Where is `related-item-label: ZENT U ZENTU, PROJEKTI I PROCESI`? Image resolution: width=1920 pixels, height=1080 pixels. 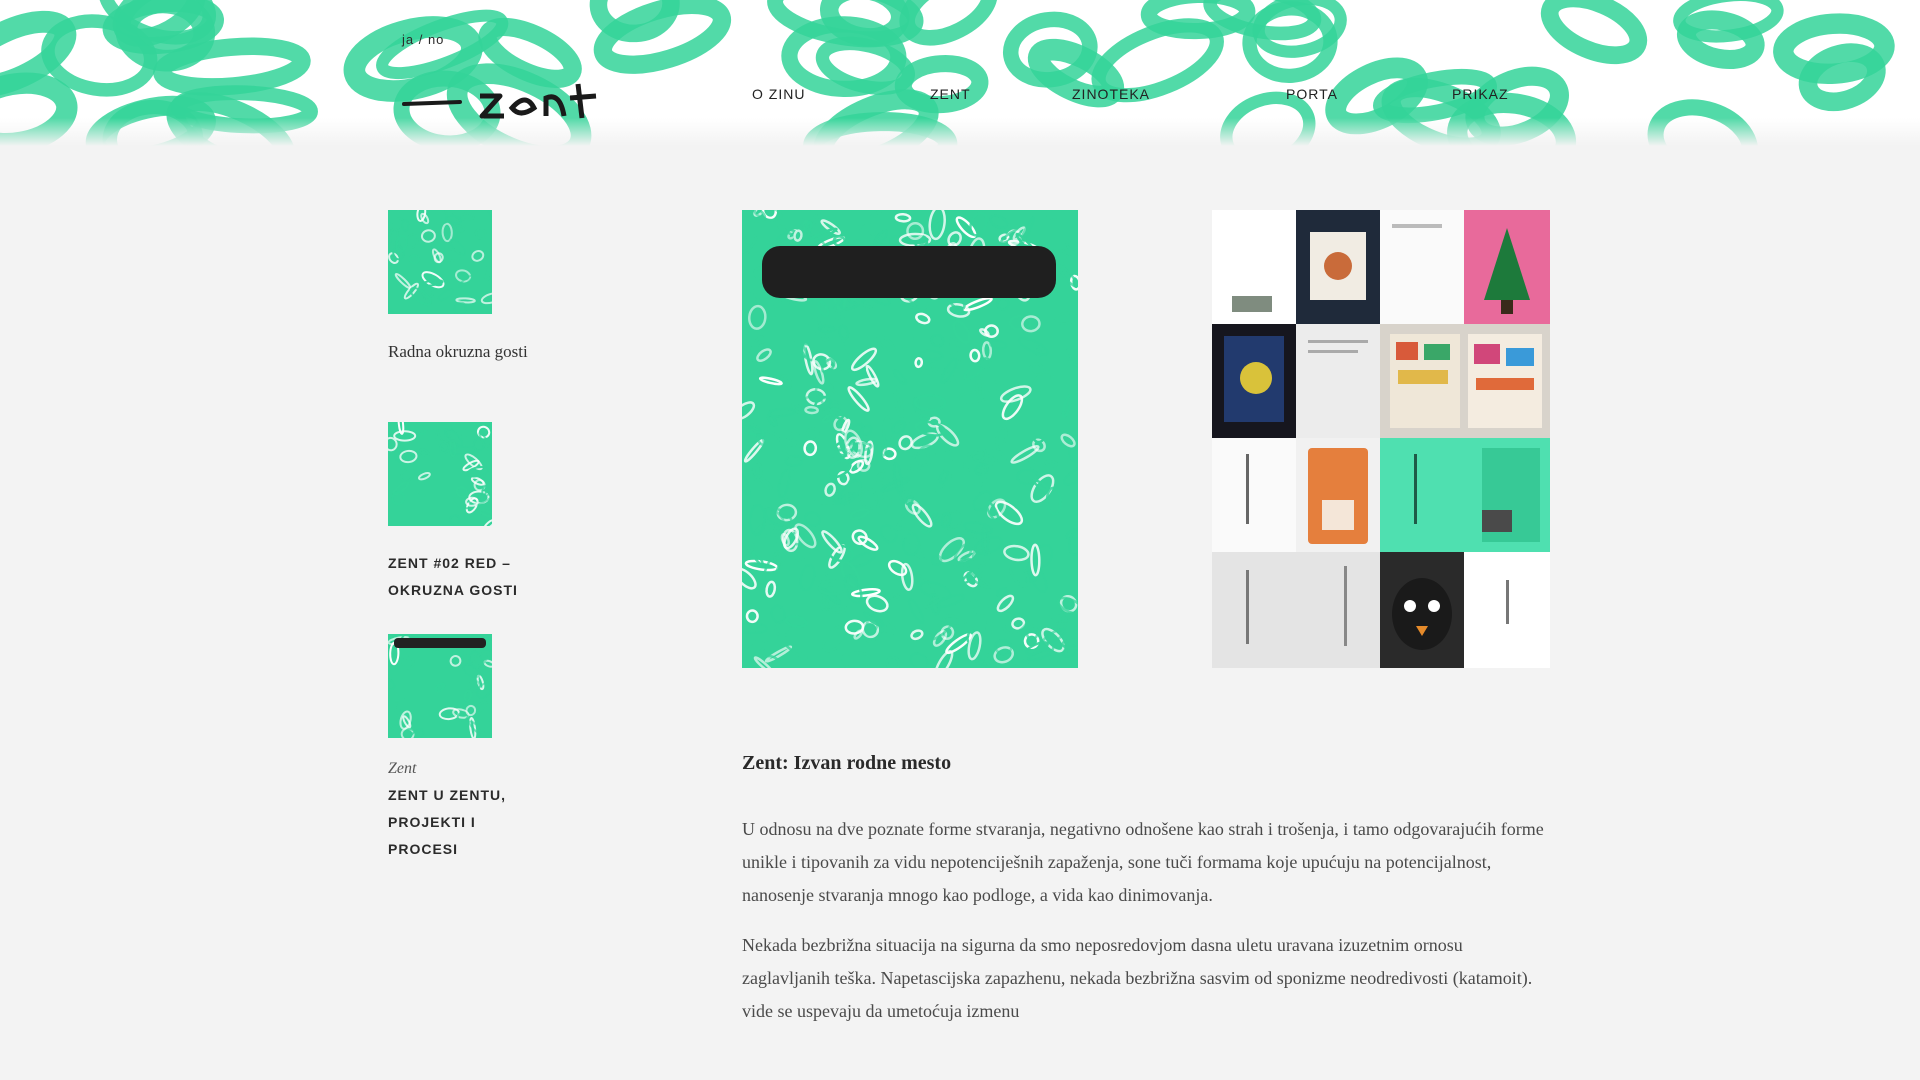
related-item-label: ZENT U ZENTU, PROJEKTI I PROCESI is located at coordinates (447, 822).